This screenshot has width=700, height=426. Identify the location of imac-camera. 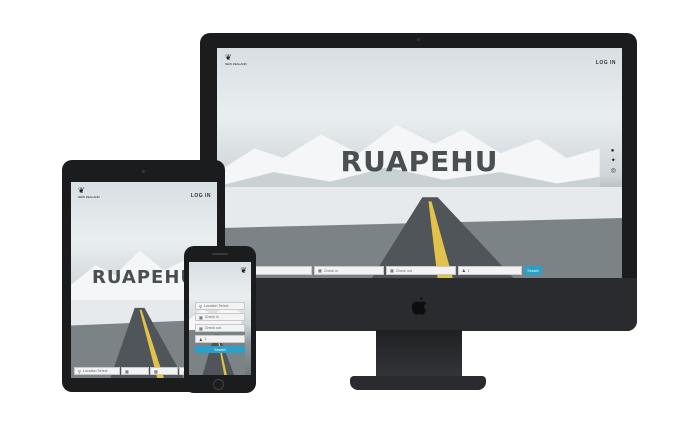
(418, 39).